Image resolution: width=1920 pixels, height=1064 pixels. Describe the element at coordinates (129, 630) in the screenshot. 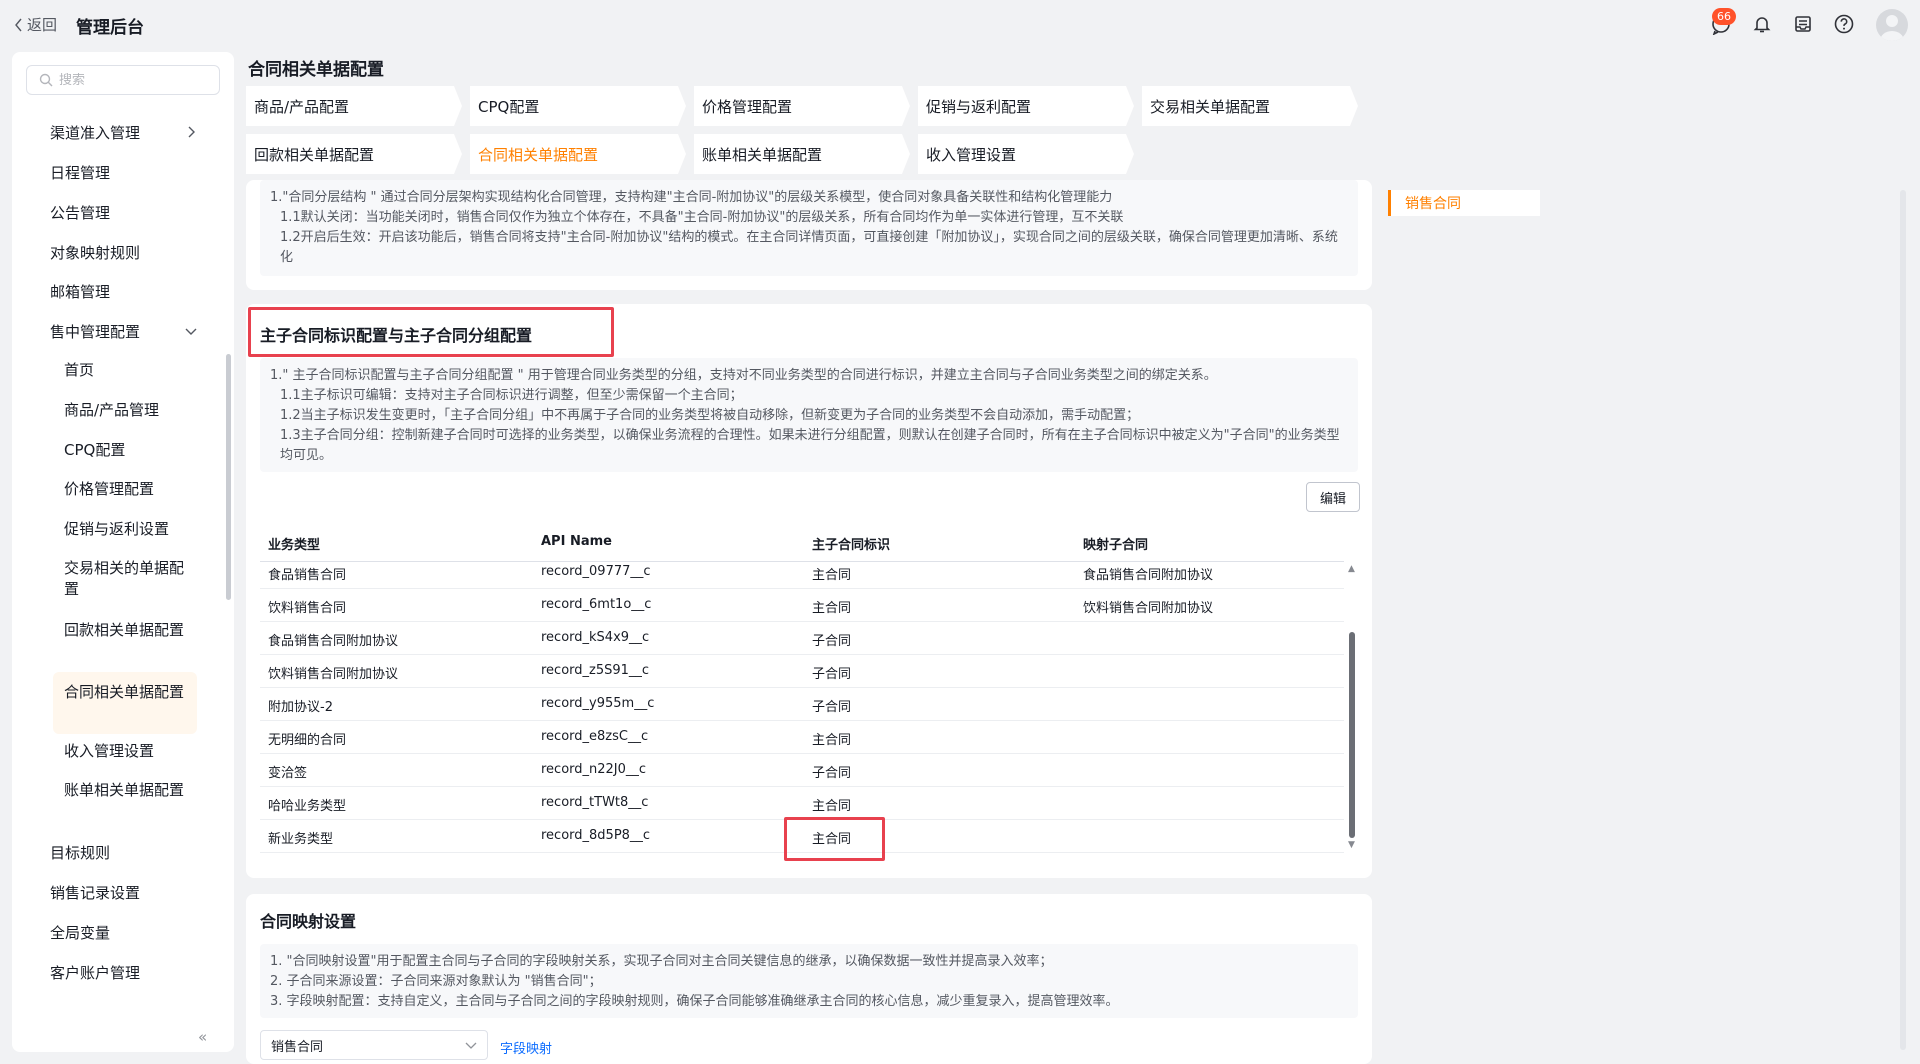

I see `sidebar-sub-payment: 回款相关单据配置` at that location.